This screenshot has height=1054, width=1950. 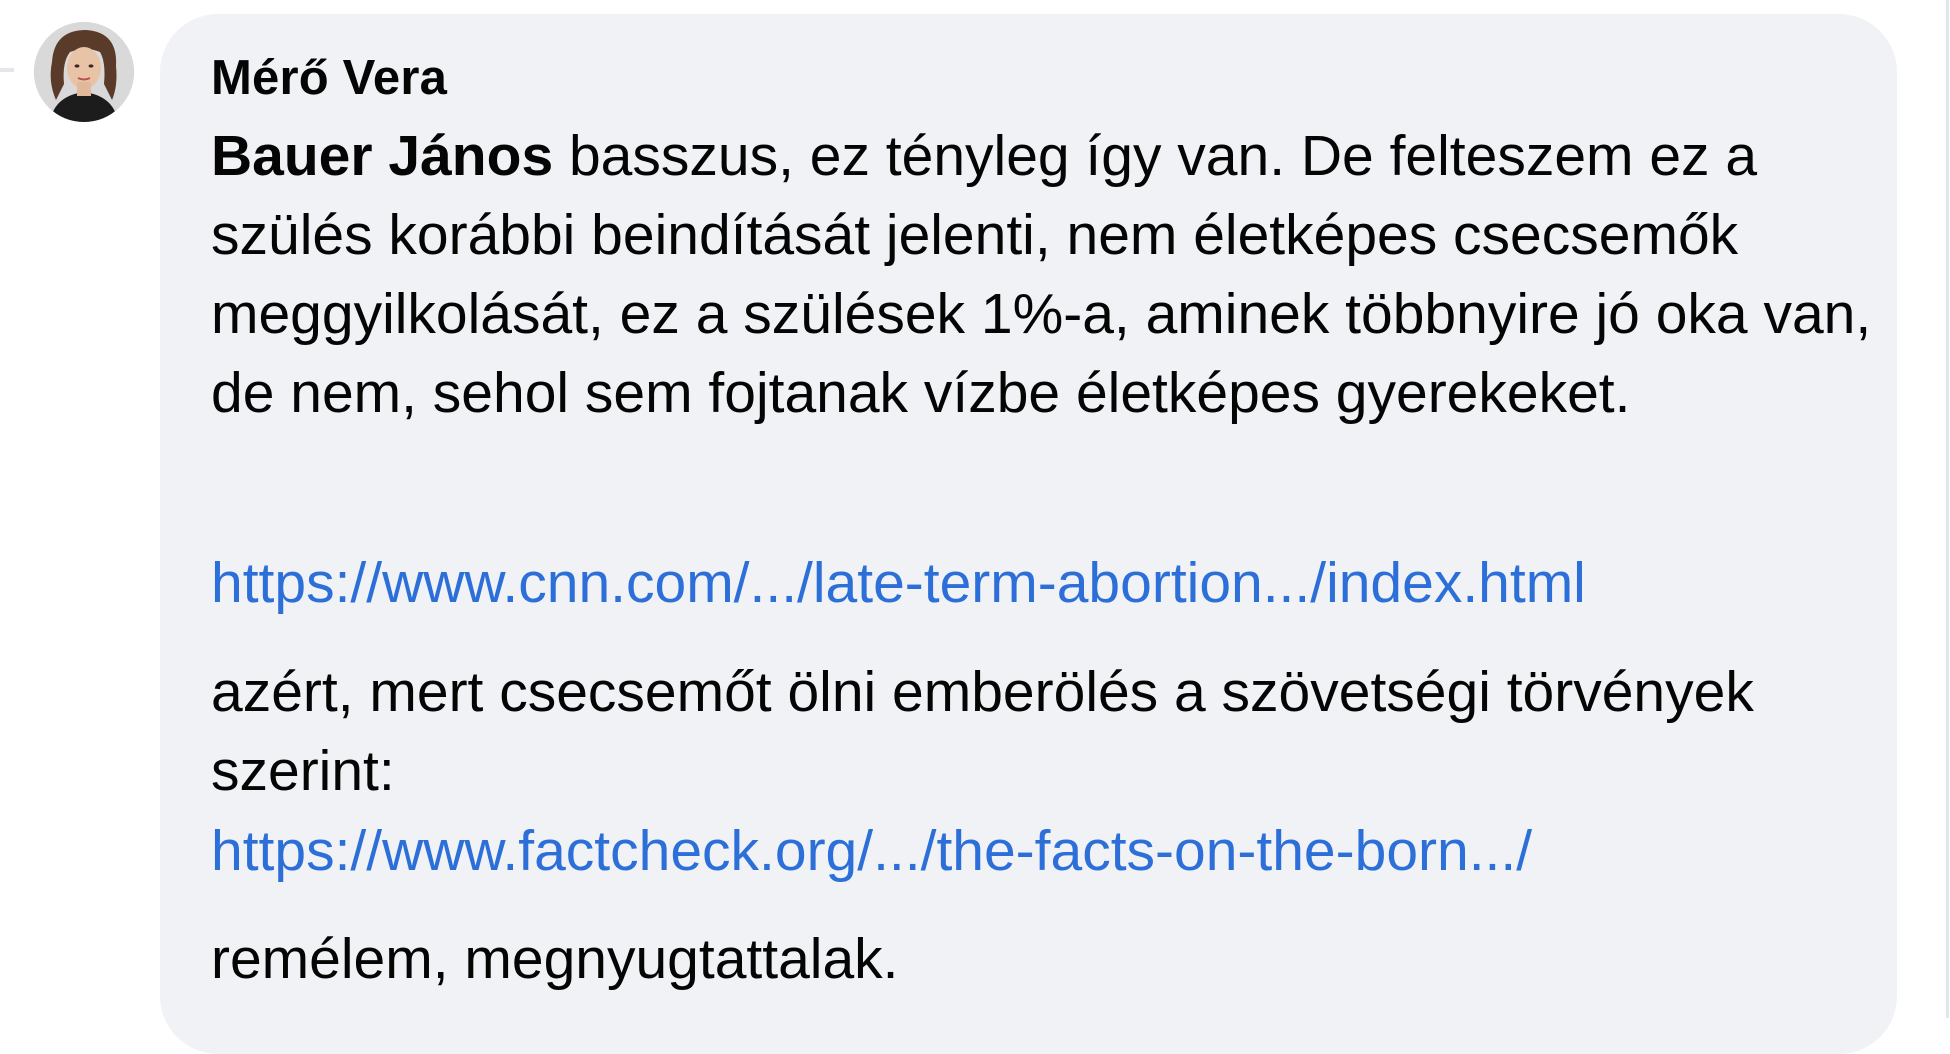 I want to click on avatar-photo-icon, so click(x=84, y=72).